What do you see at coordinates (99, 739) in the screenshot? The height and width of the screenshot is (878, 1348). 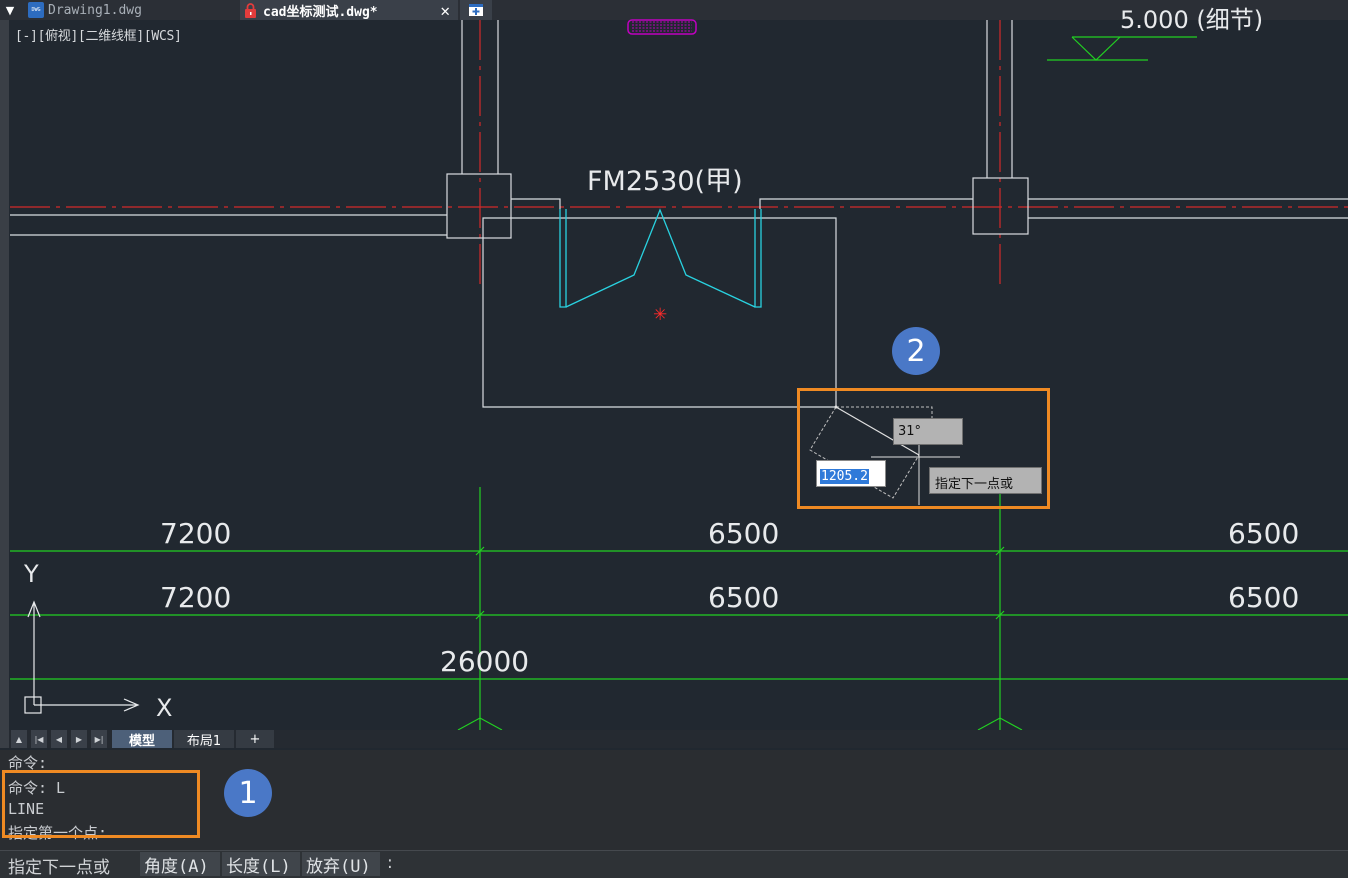 I see `last-layout-icon: ▶|` at bounding box center [99, 739].